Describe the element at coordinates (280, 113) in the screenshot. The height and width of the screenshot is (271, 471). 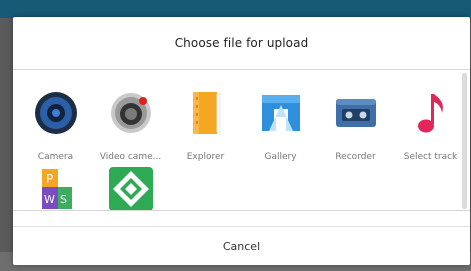
I see `gallery-icon` at that location.